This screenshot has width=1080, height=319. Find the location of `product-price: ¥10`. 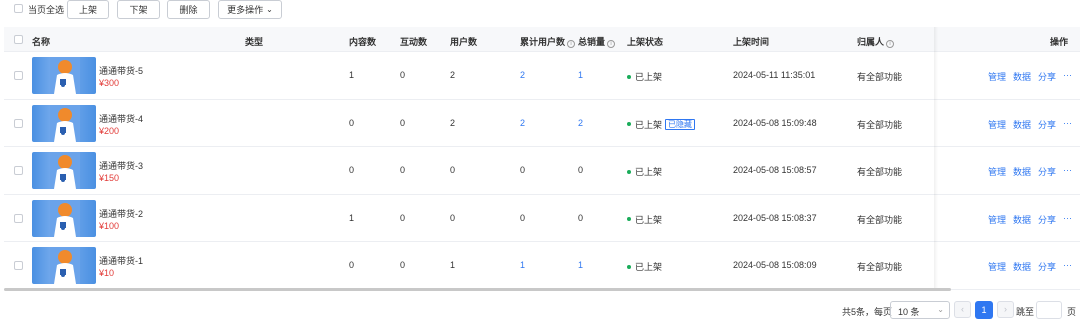

product-price: ¥10 is located at coordinates (107, 273).